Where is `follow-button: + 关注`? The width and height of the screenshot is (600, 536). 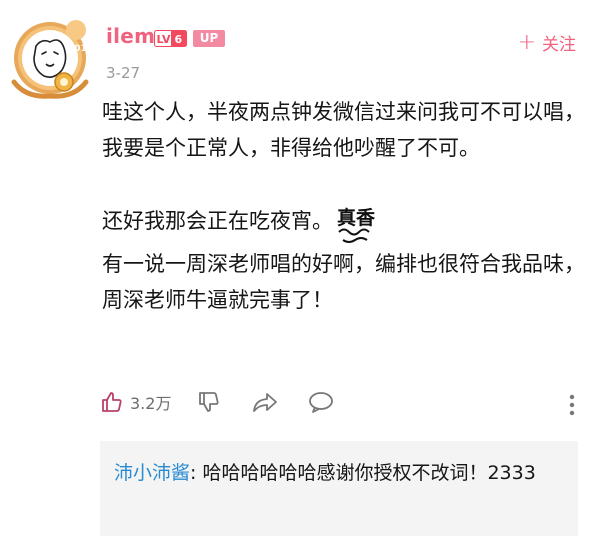 follow-button: + 关注 is located at coordinates (547, 42).